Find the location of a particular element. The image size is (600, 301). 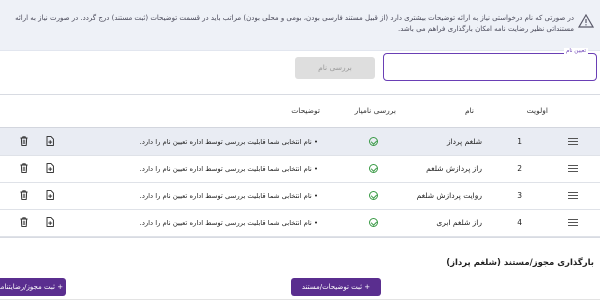

row-name: راز شلغم ابری is located at coordinates (459, 222).